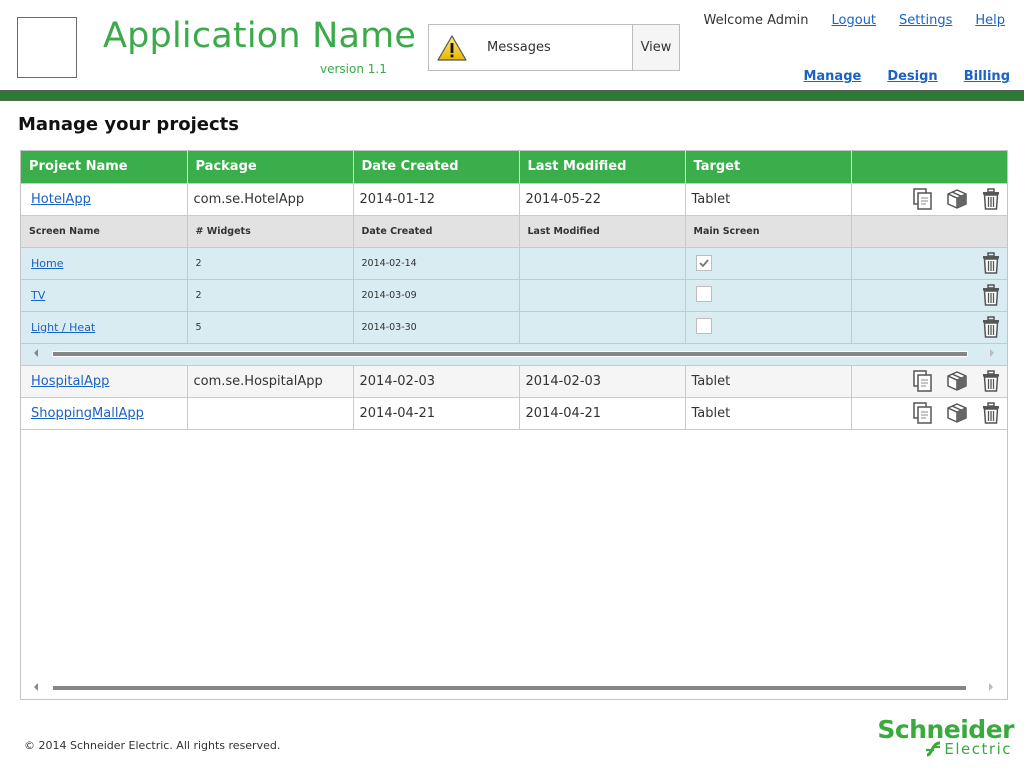  I want to click on screen-link: Light / Heat, so click(63, 327).